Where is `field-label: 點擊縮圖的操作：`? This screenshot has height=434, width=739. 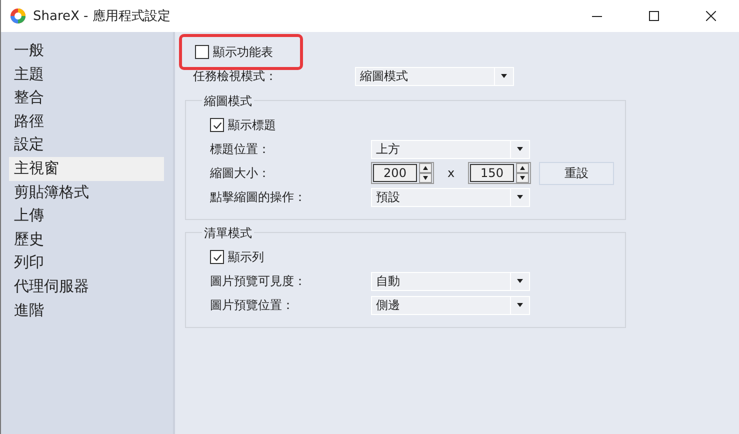 field-label: 點擊縮圖的操作： is located at coordinates (258, 197).